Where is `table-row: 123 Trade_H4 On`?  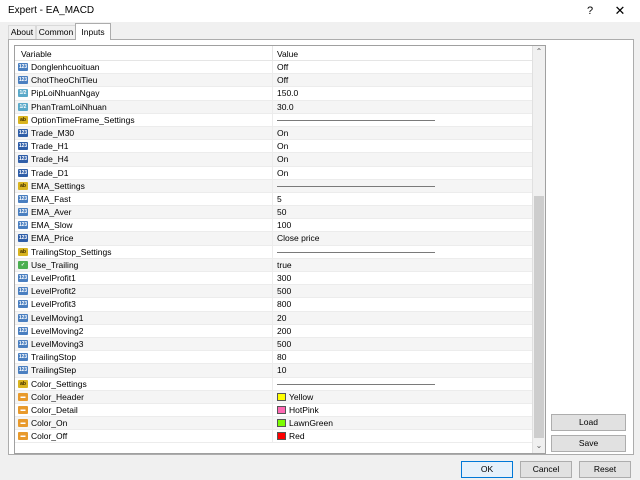 table-row: 123 Trade_H4 On is located at coordinates (273, 160).